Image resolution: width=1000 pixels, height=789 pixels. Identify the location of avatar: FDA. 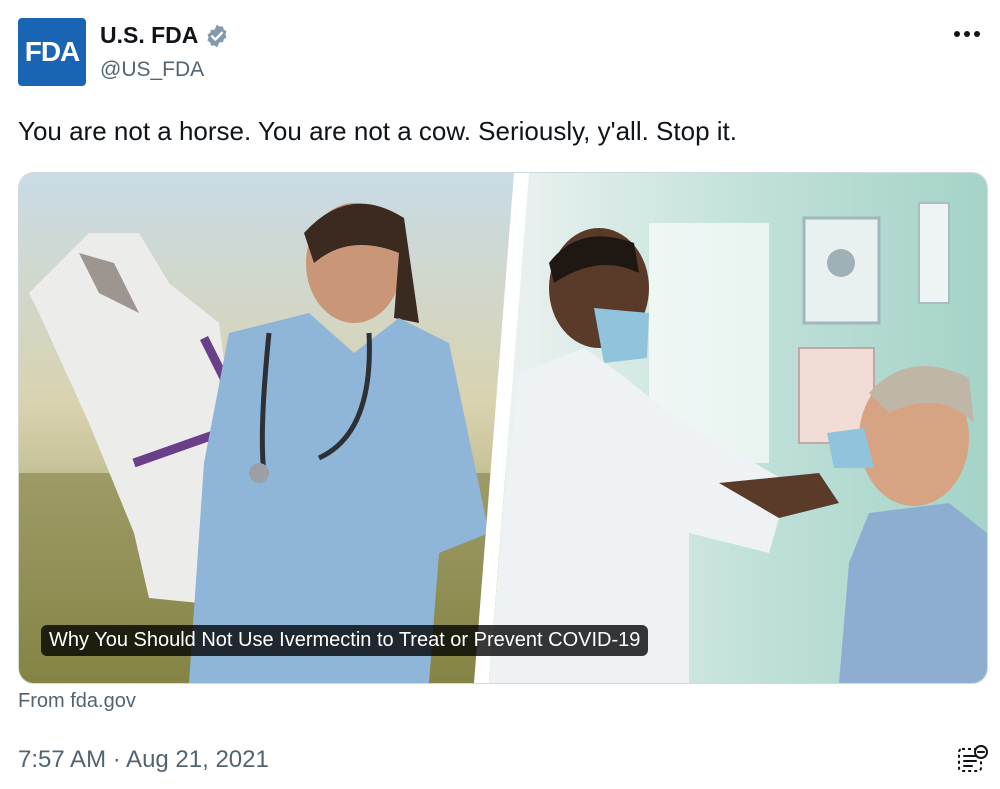
(52, 52).